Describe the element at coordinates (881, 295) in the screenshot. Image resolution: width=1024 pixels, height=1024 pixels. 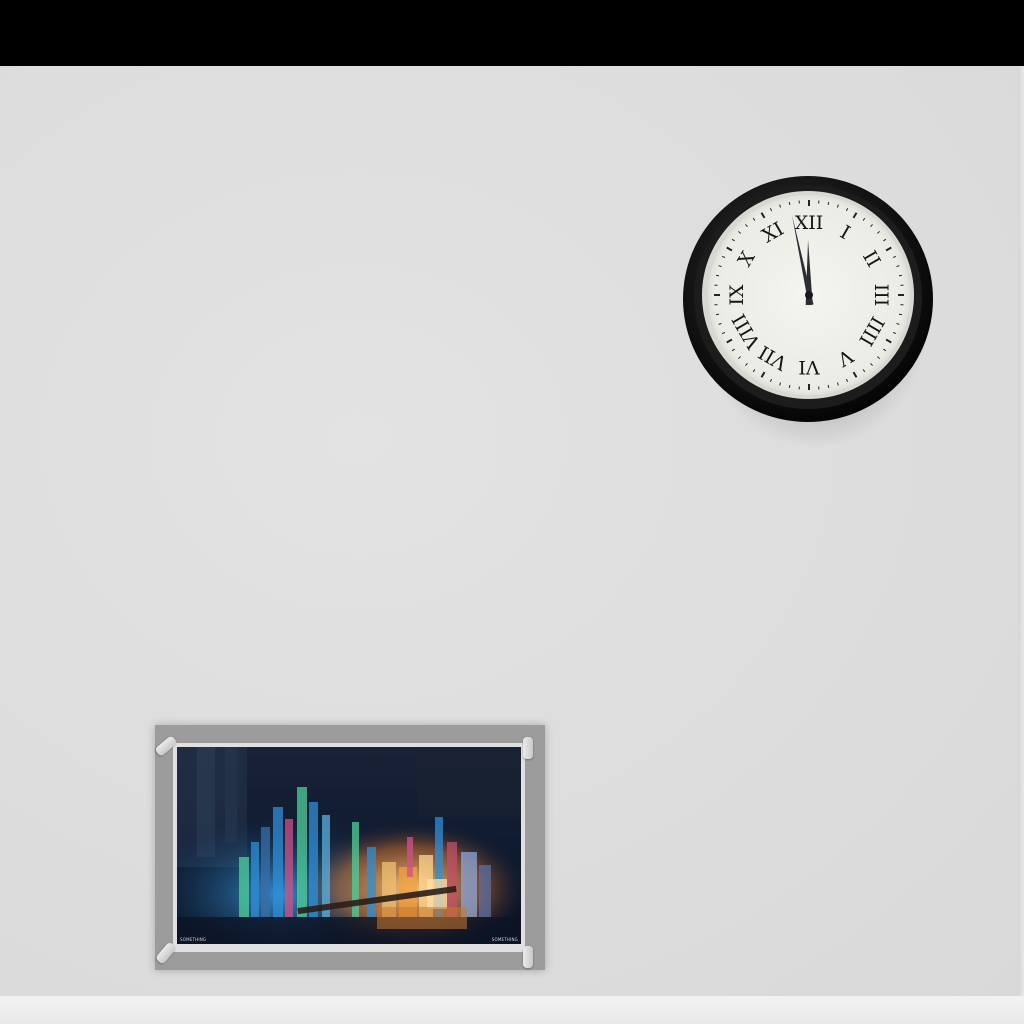
I see `clock-numeral: III` at that location.